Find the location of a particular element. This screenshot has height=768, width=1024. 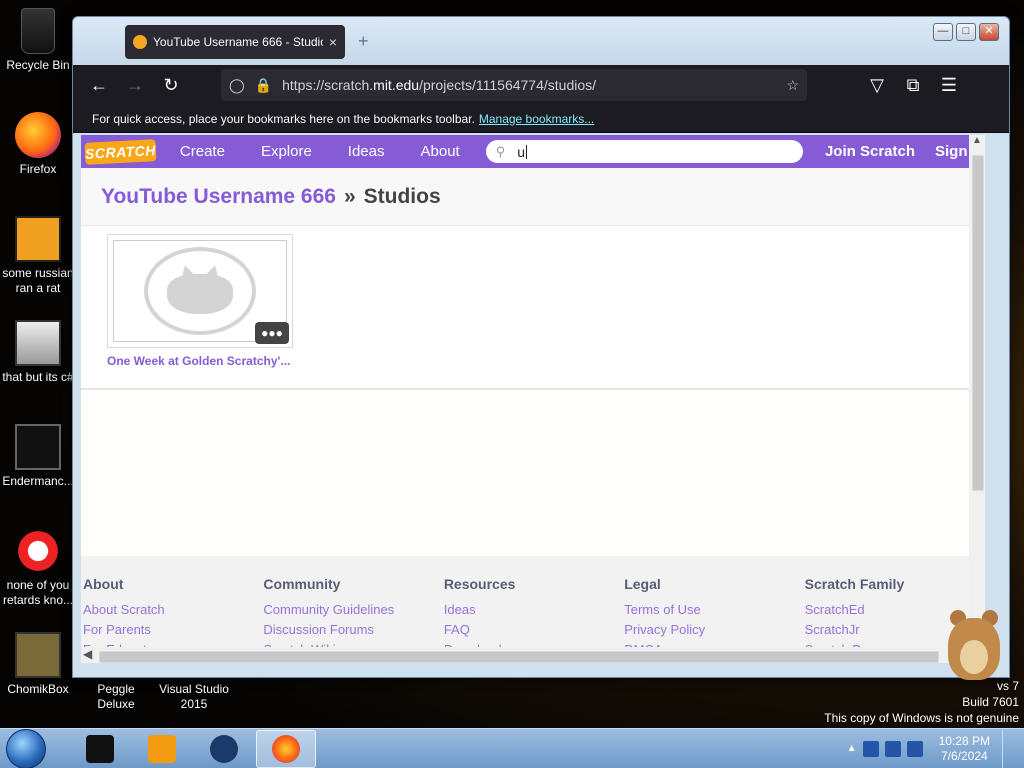

tray-app-icon is located at coordinates (870, 748).